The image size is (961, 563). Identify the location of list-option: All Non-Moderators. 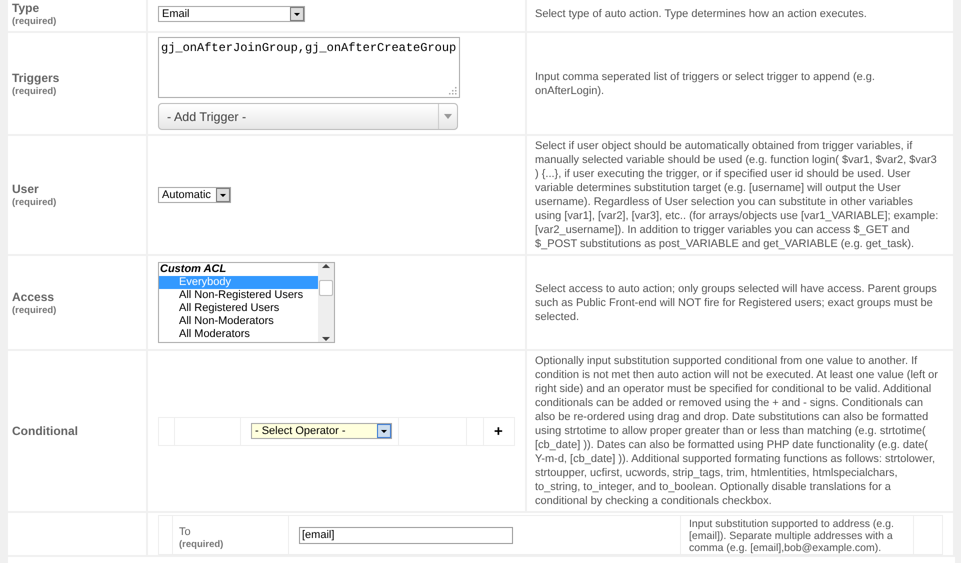
(238, 321).